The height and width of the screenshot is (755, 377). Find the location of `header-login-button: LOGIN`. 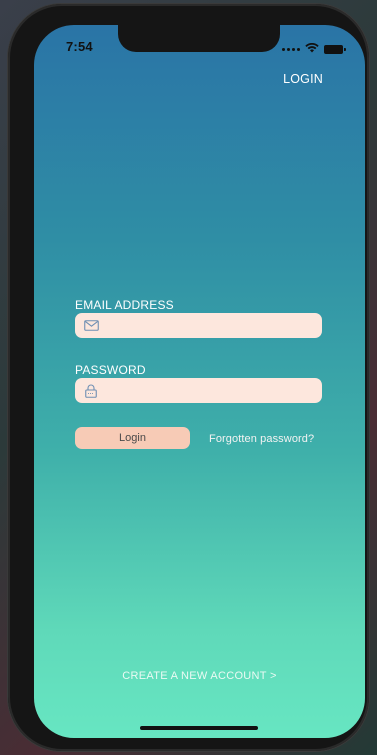

header-login-button: LOGIN is located at coordinates (303, 79).